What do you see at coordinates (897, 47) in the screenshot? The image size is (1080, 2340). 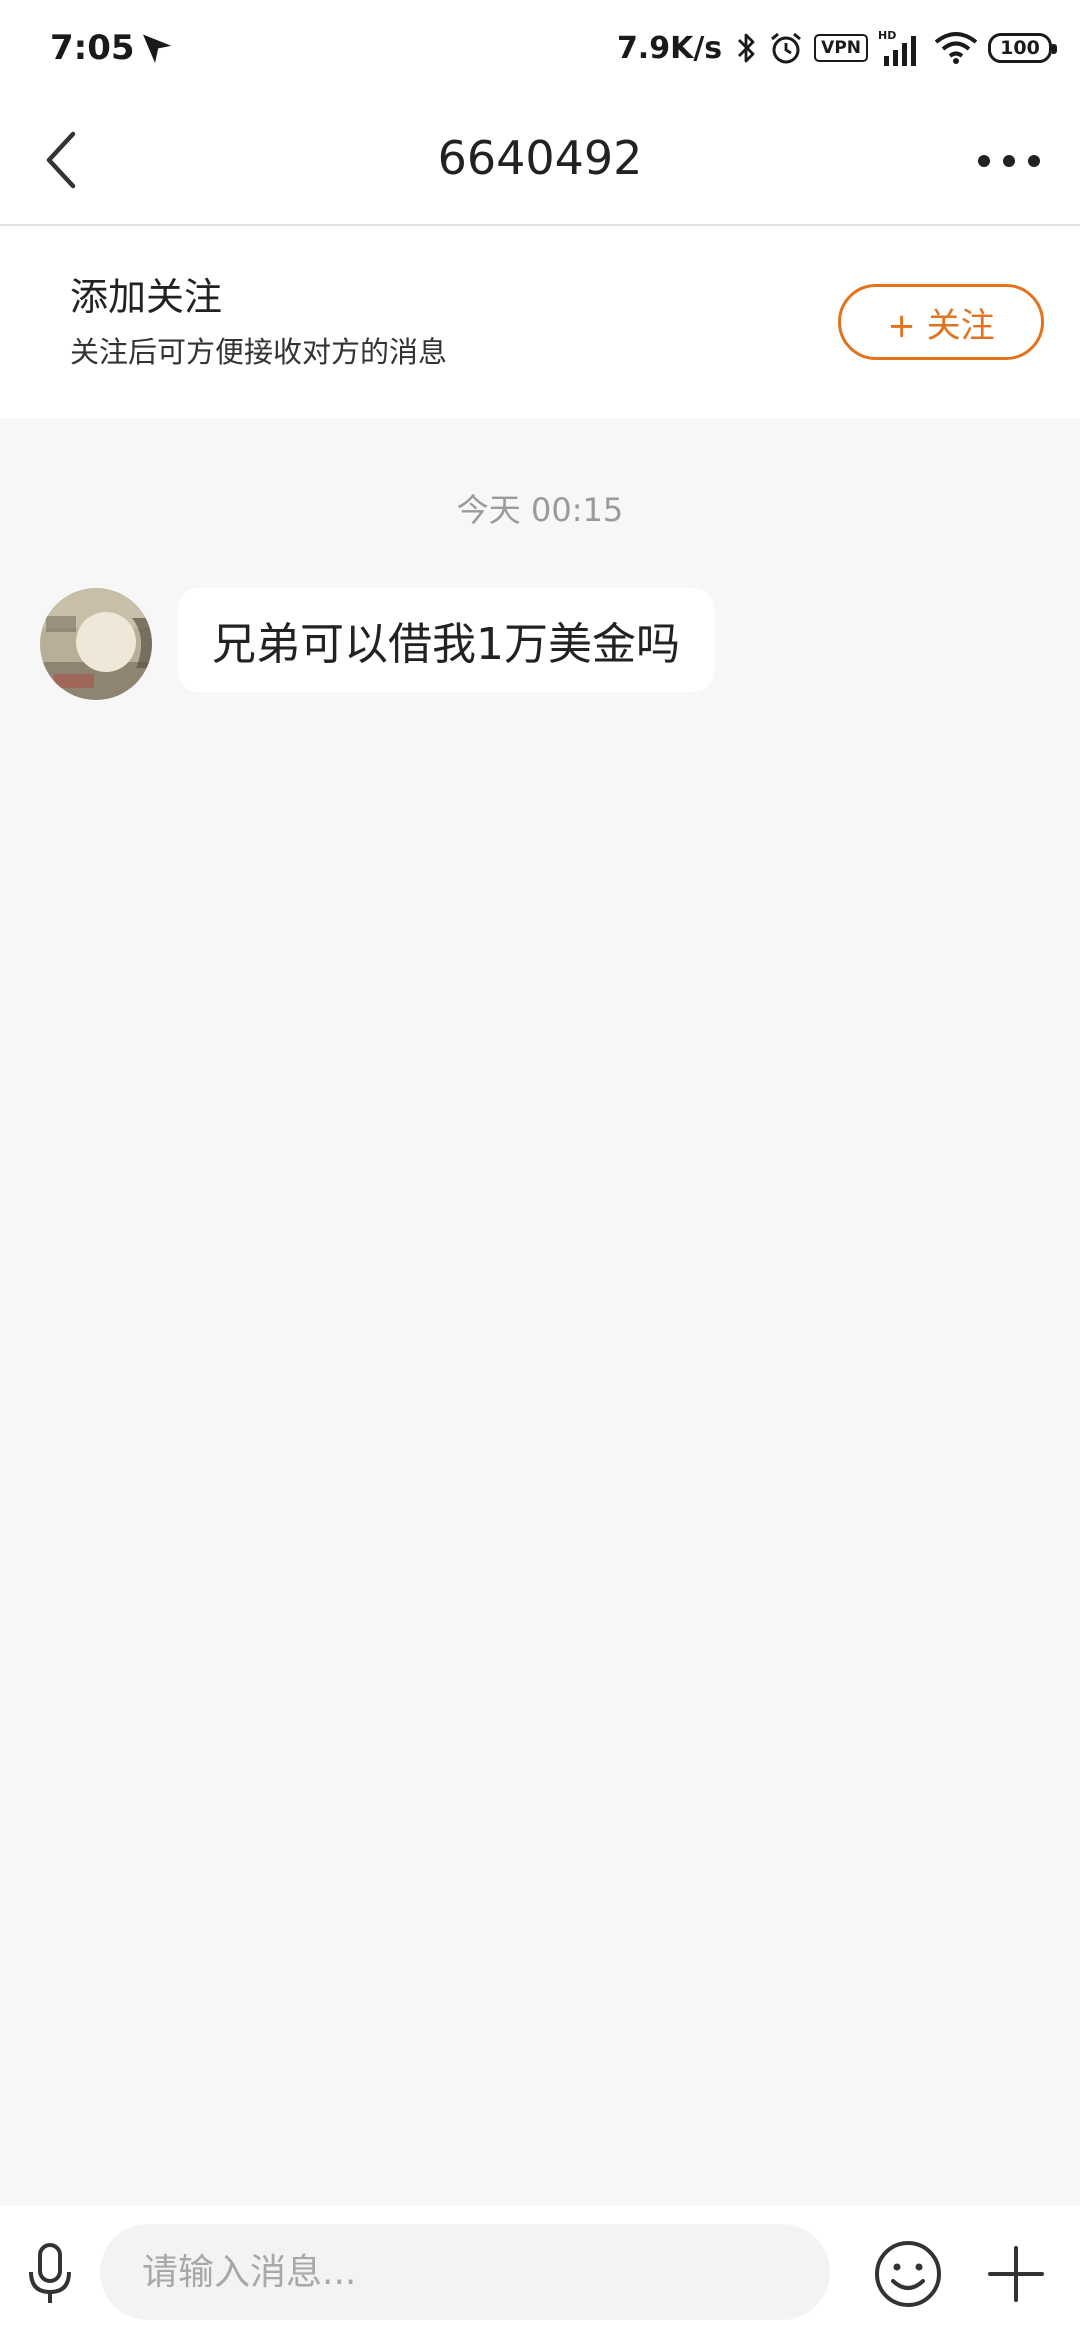 I see `signal-icon: HD` at bounding box center [897, 47].